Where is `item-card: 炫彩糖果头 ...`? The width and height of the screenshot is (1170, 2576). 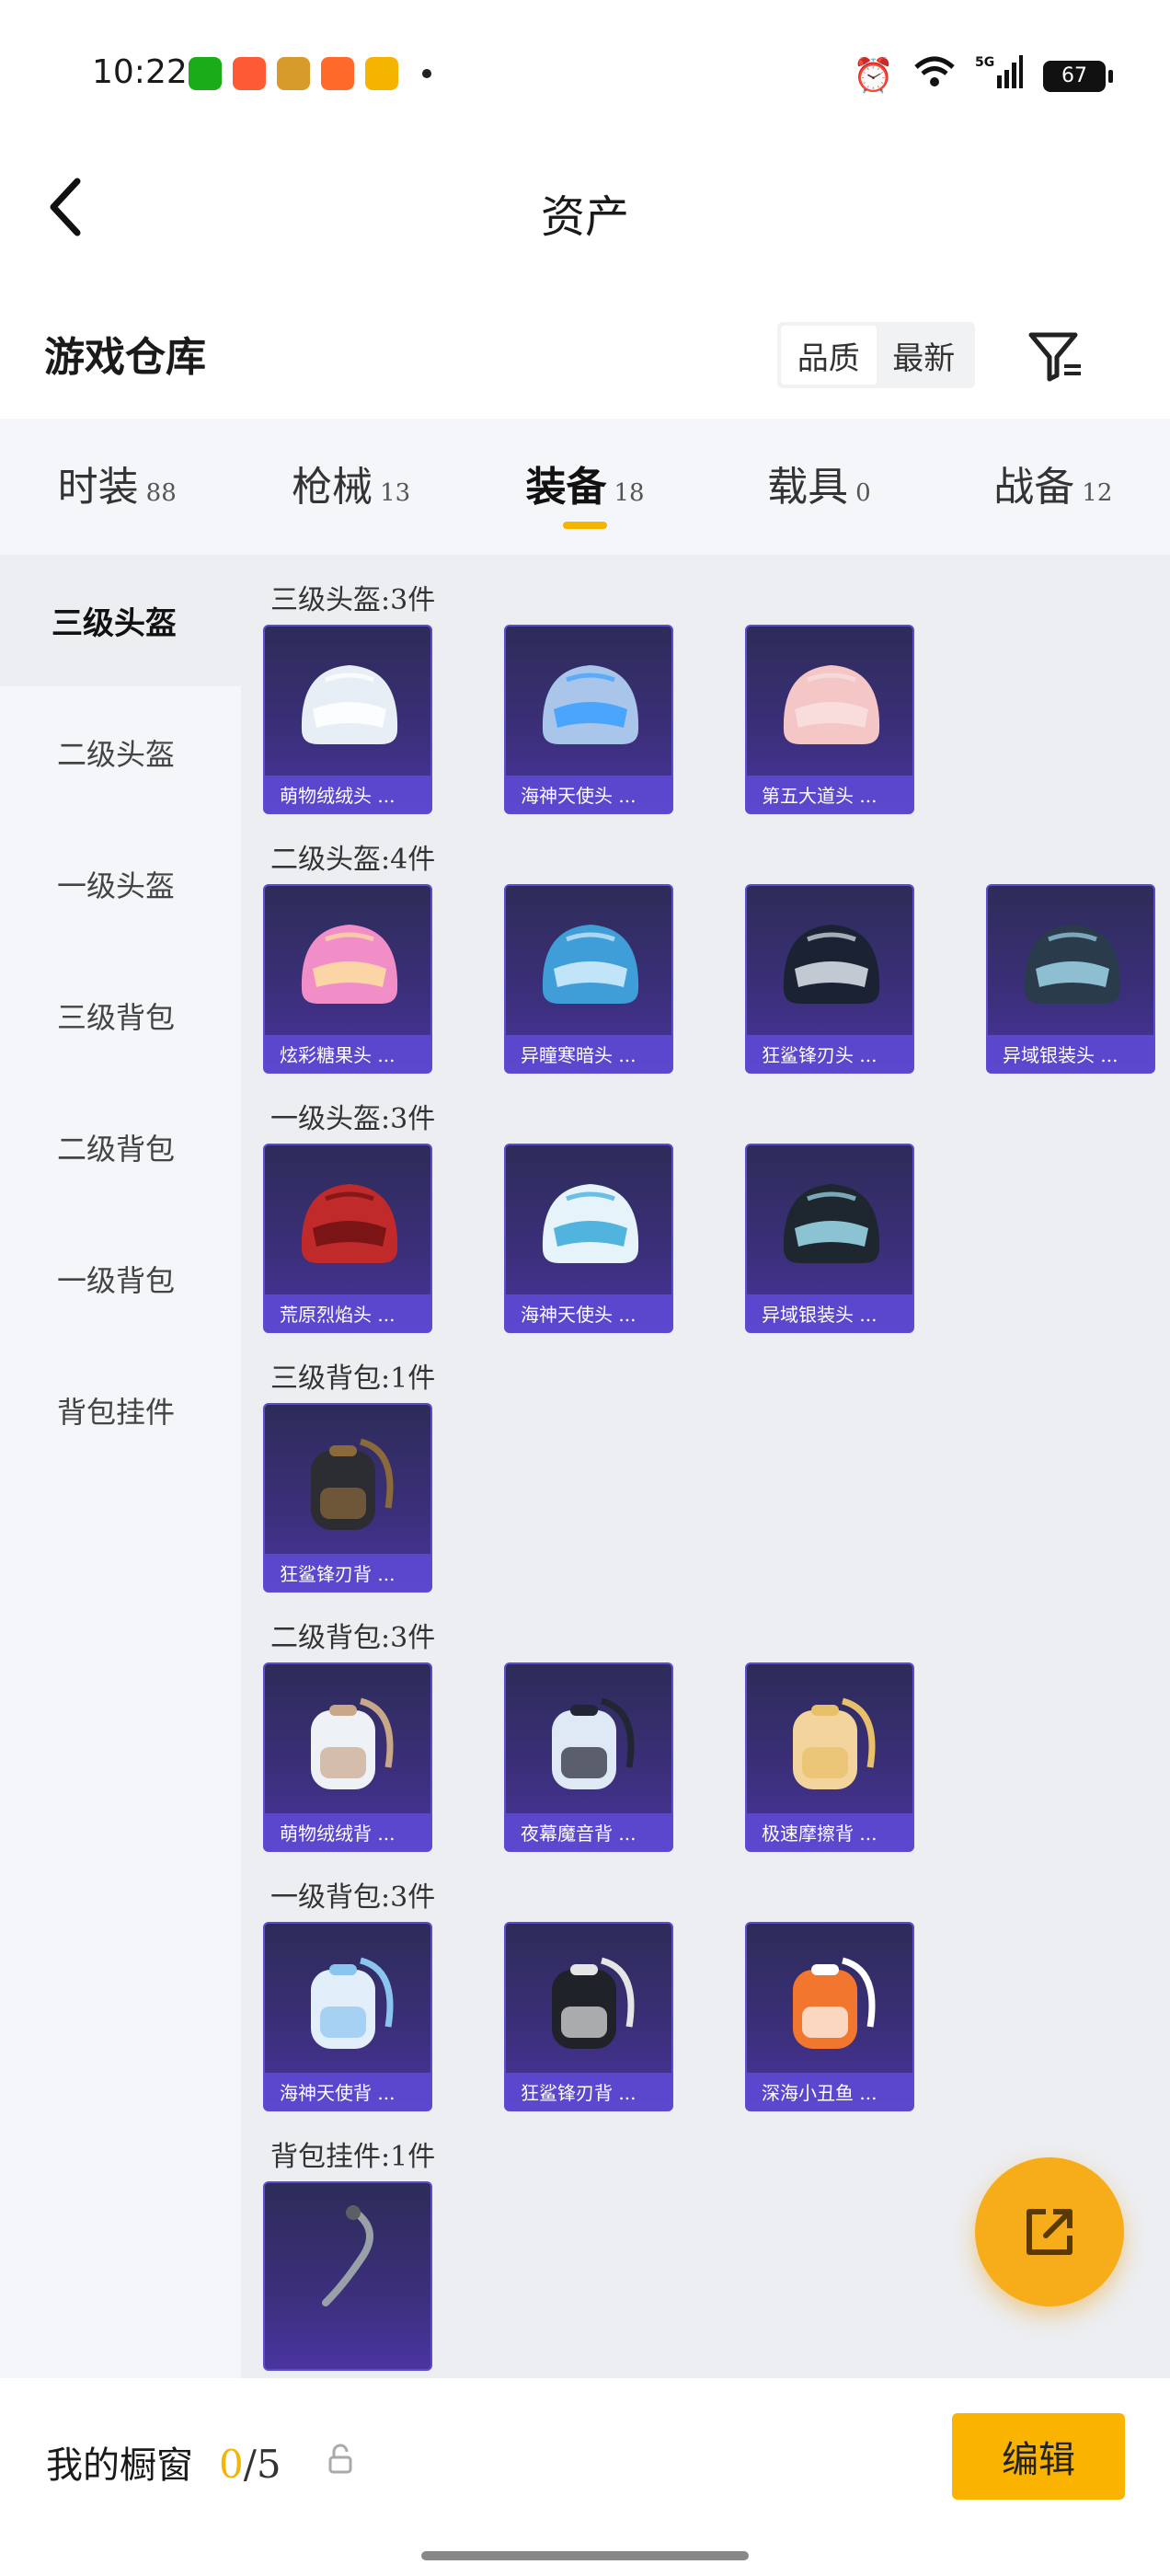
item-card: 炫彩糖果头 ... is located at coordinates (347, 979).